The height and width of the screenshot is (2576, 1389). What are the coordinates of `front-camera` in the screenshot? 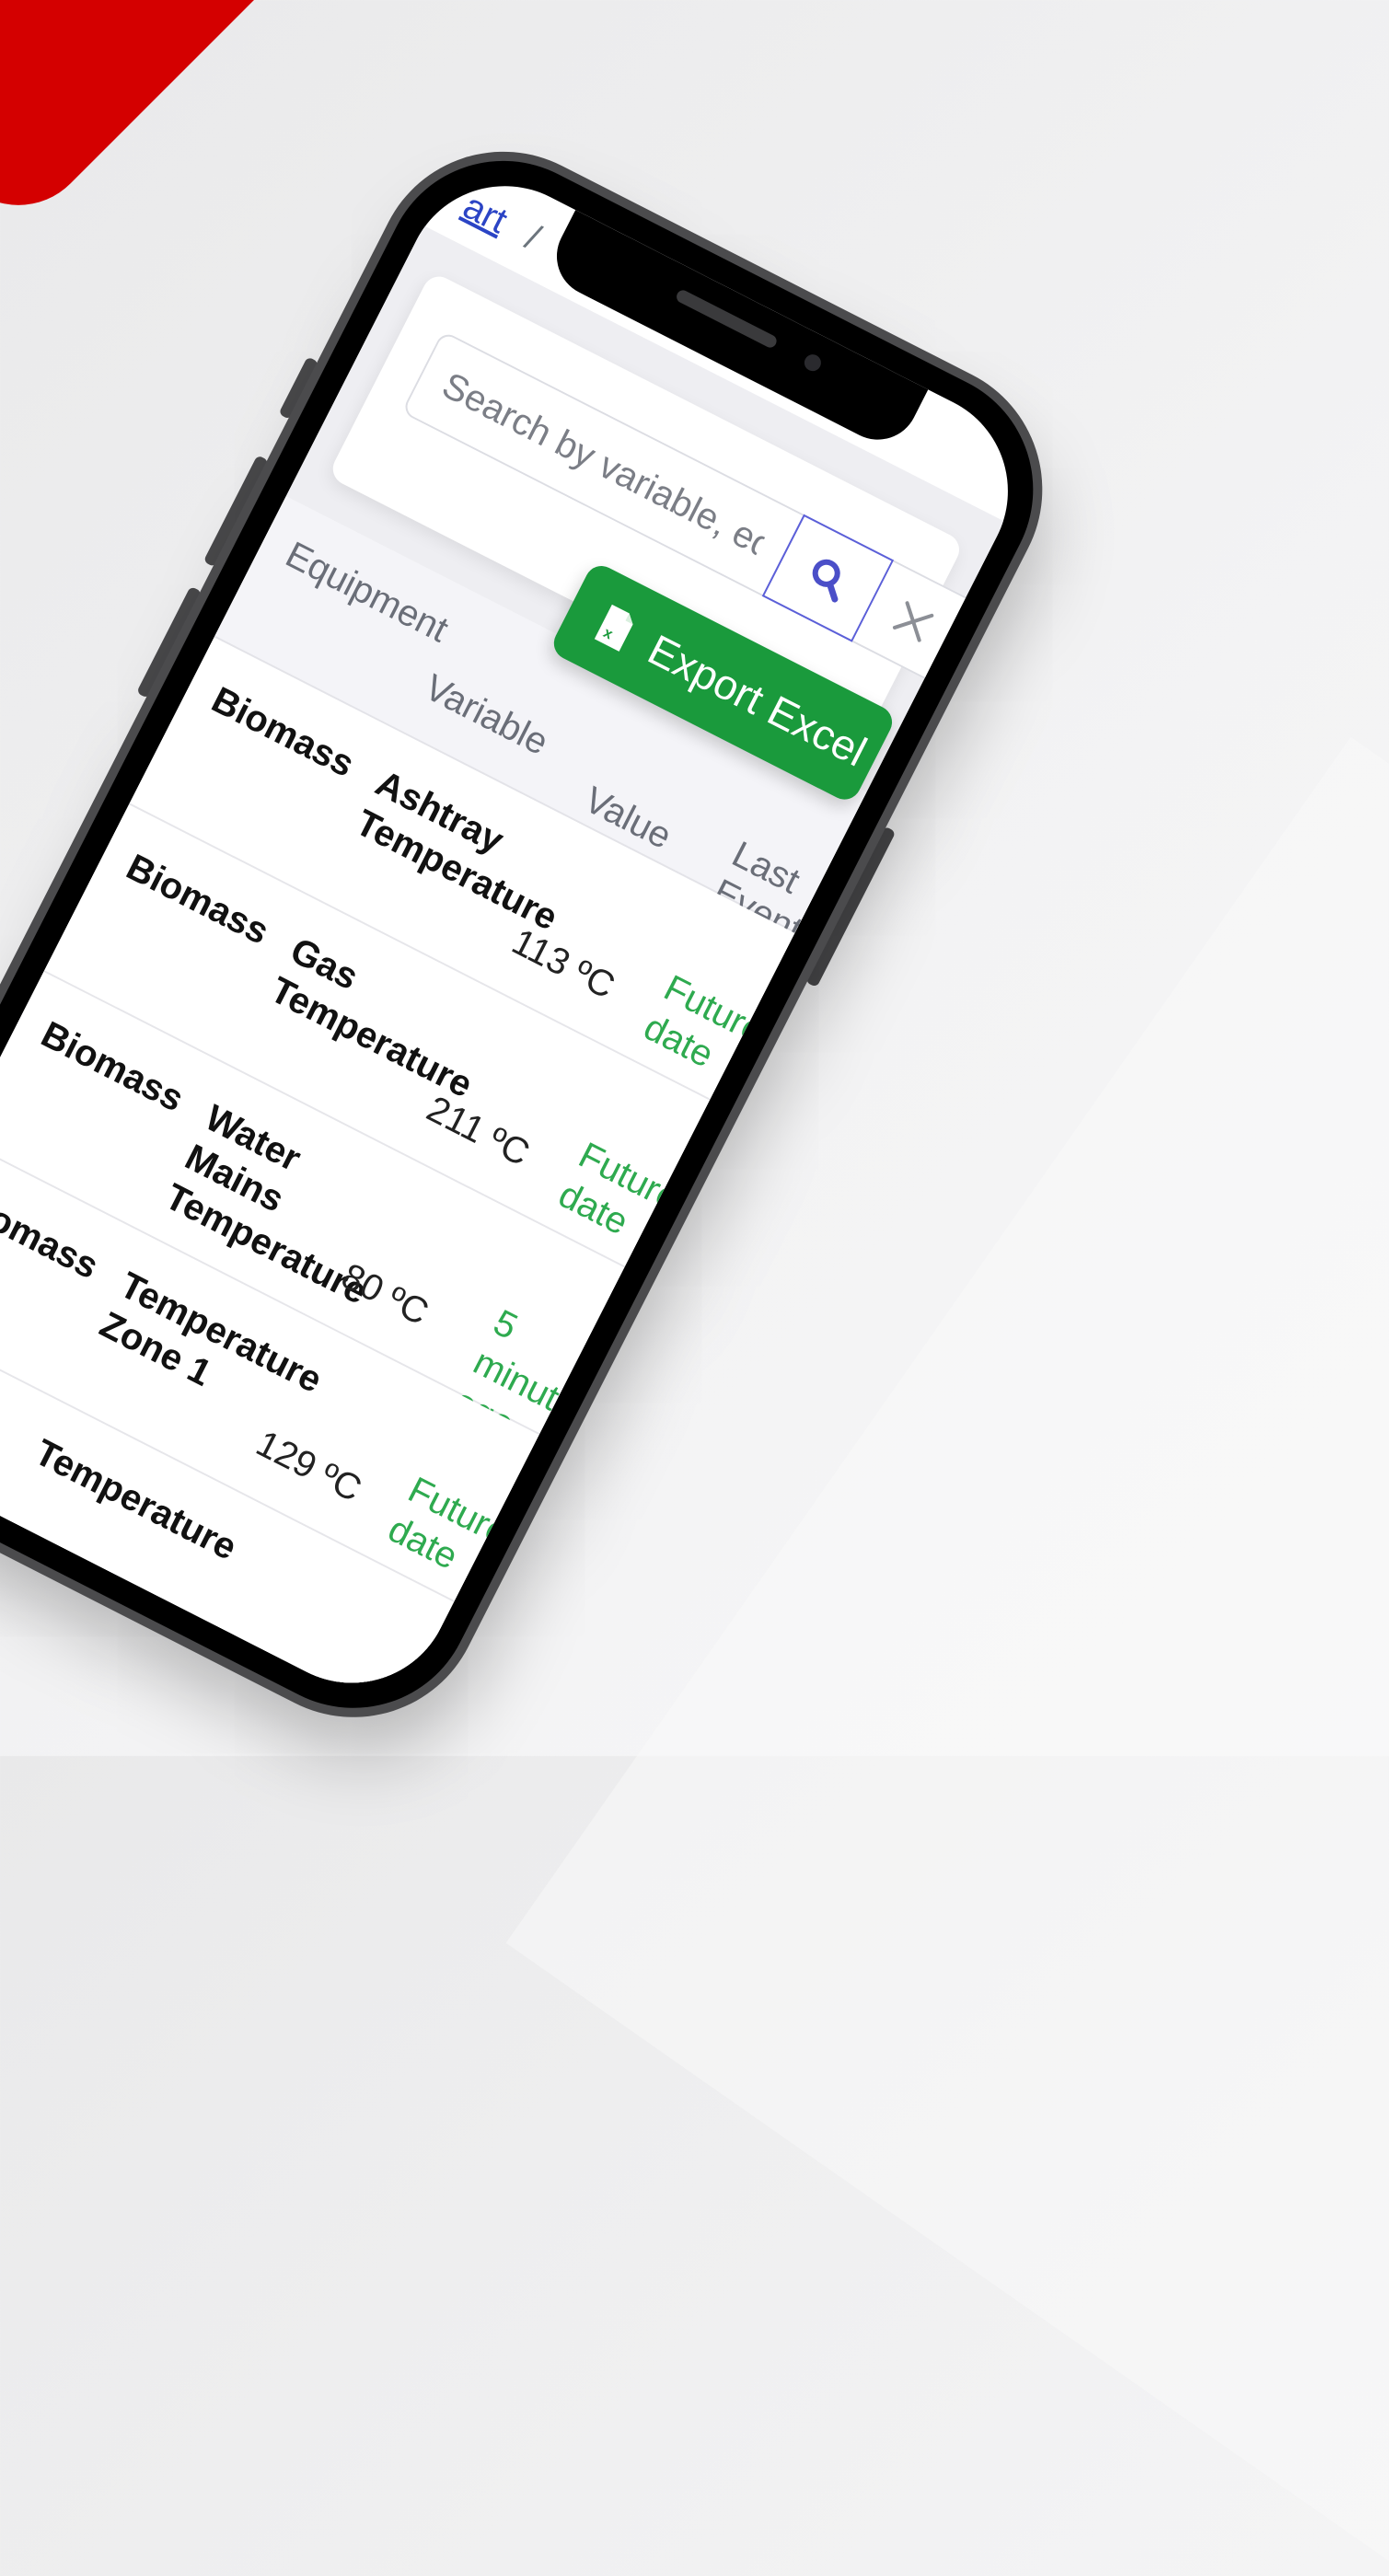 It's located at (813, 363).